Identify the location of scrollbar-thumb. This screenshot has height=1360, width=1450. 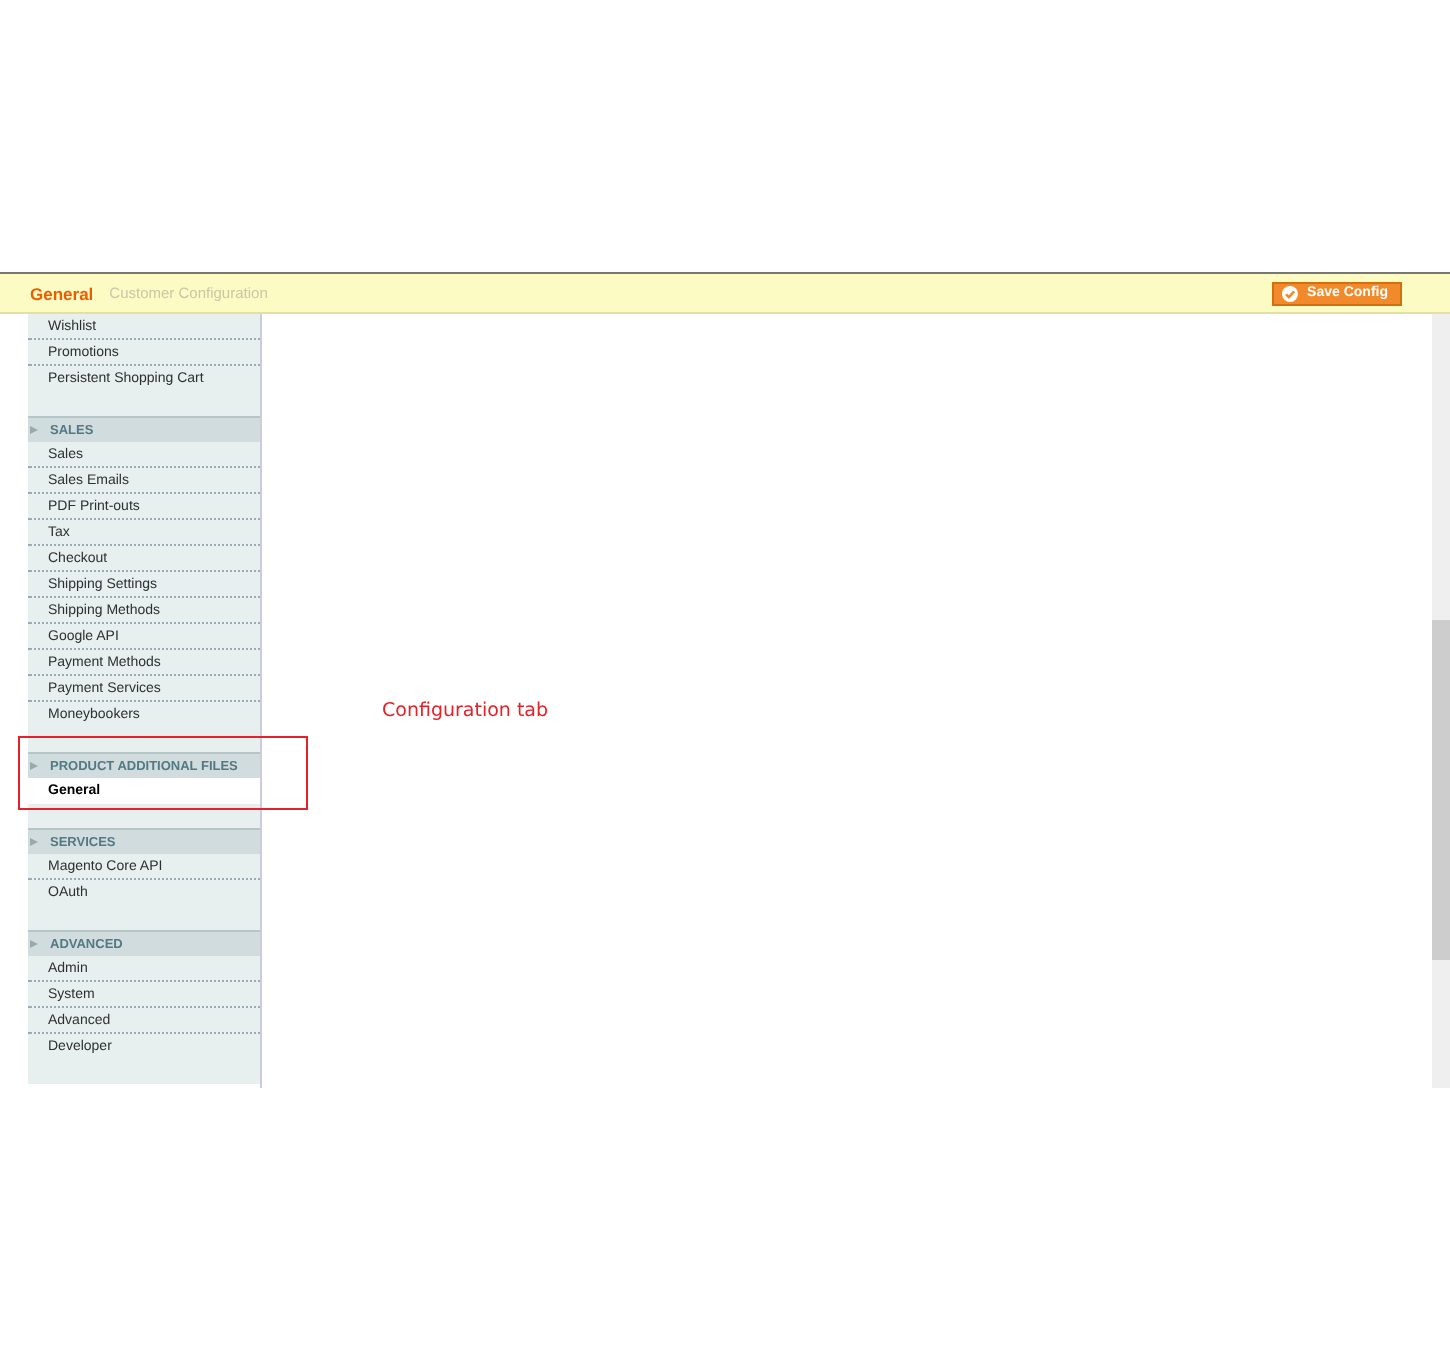
(1441, 790).